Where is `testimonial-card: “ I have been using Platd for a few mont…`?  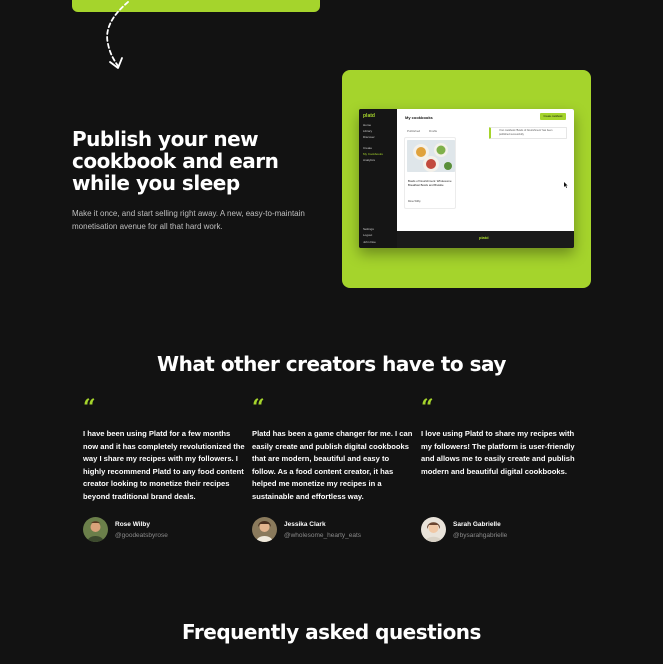
testimonial-card: “ I have been using Platd for a few mont… is located at coordinates (164, 468).